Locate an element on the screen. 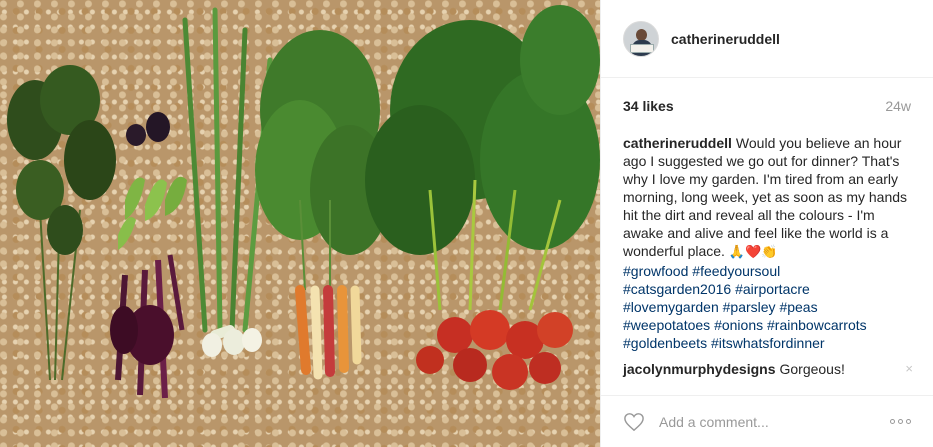  more-options-icon is located at coordinates (900, 421).